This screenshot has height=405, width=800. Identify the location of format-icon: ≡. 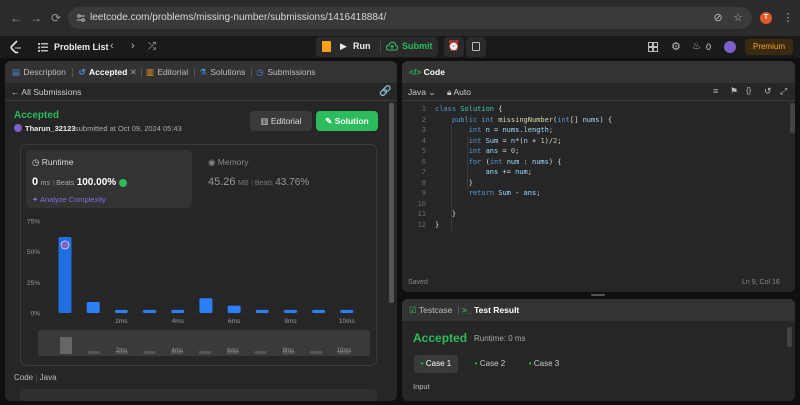
(715, 91).